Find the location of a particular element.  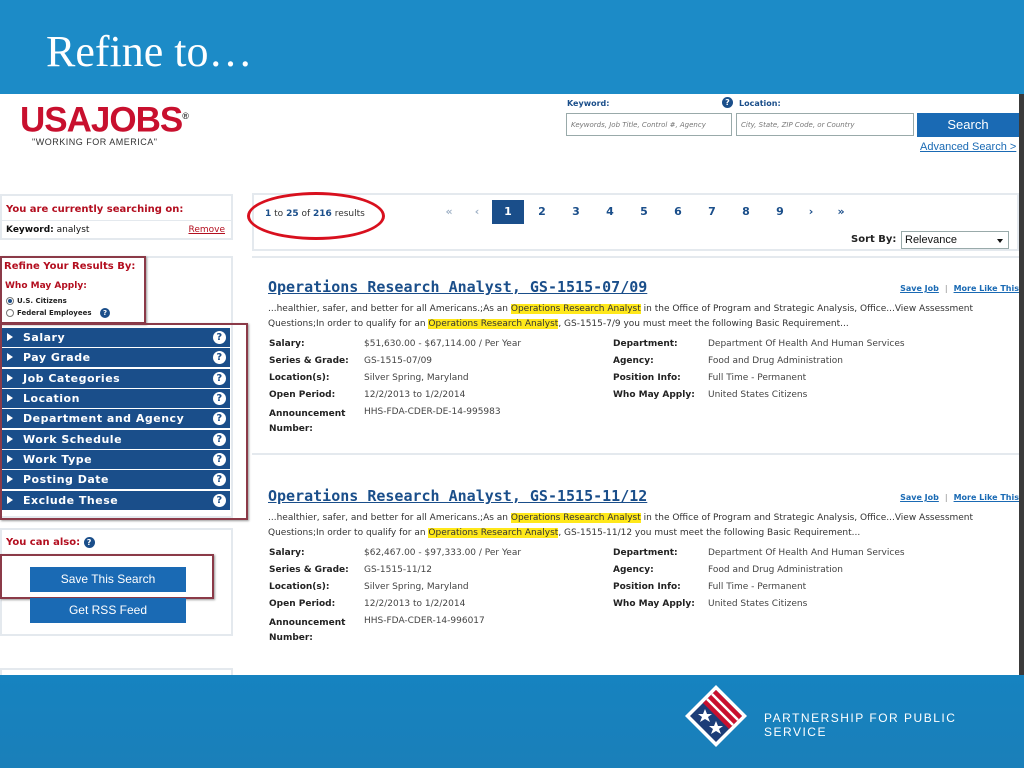

series-label: Series & Grade: is located at coordinates (309, 361).